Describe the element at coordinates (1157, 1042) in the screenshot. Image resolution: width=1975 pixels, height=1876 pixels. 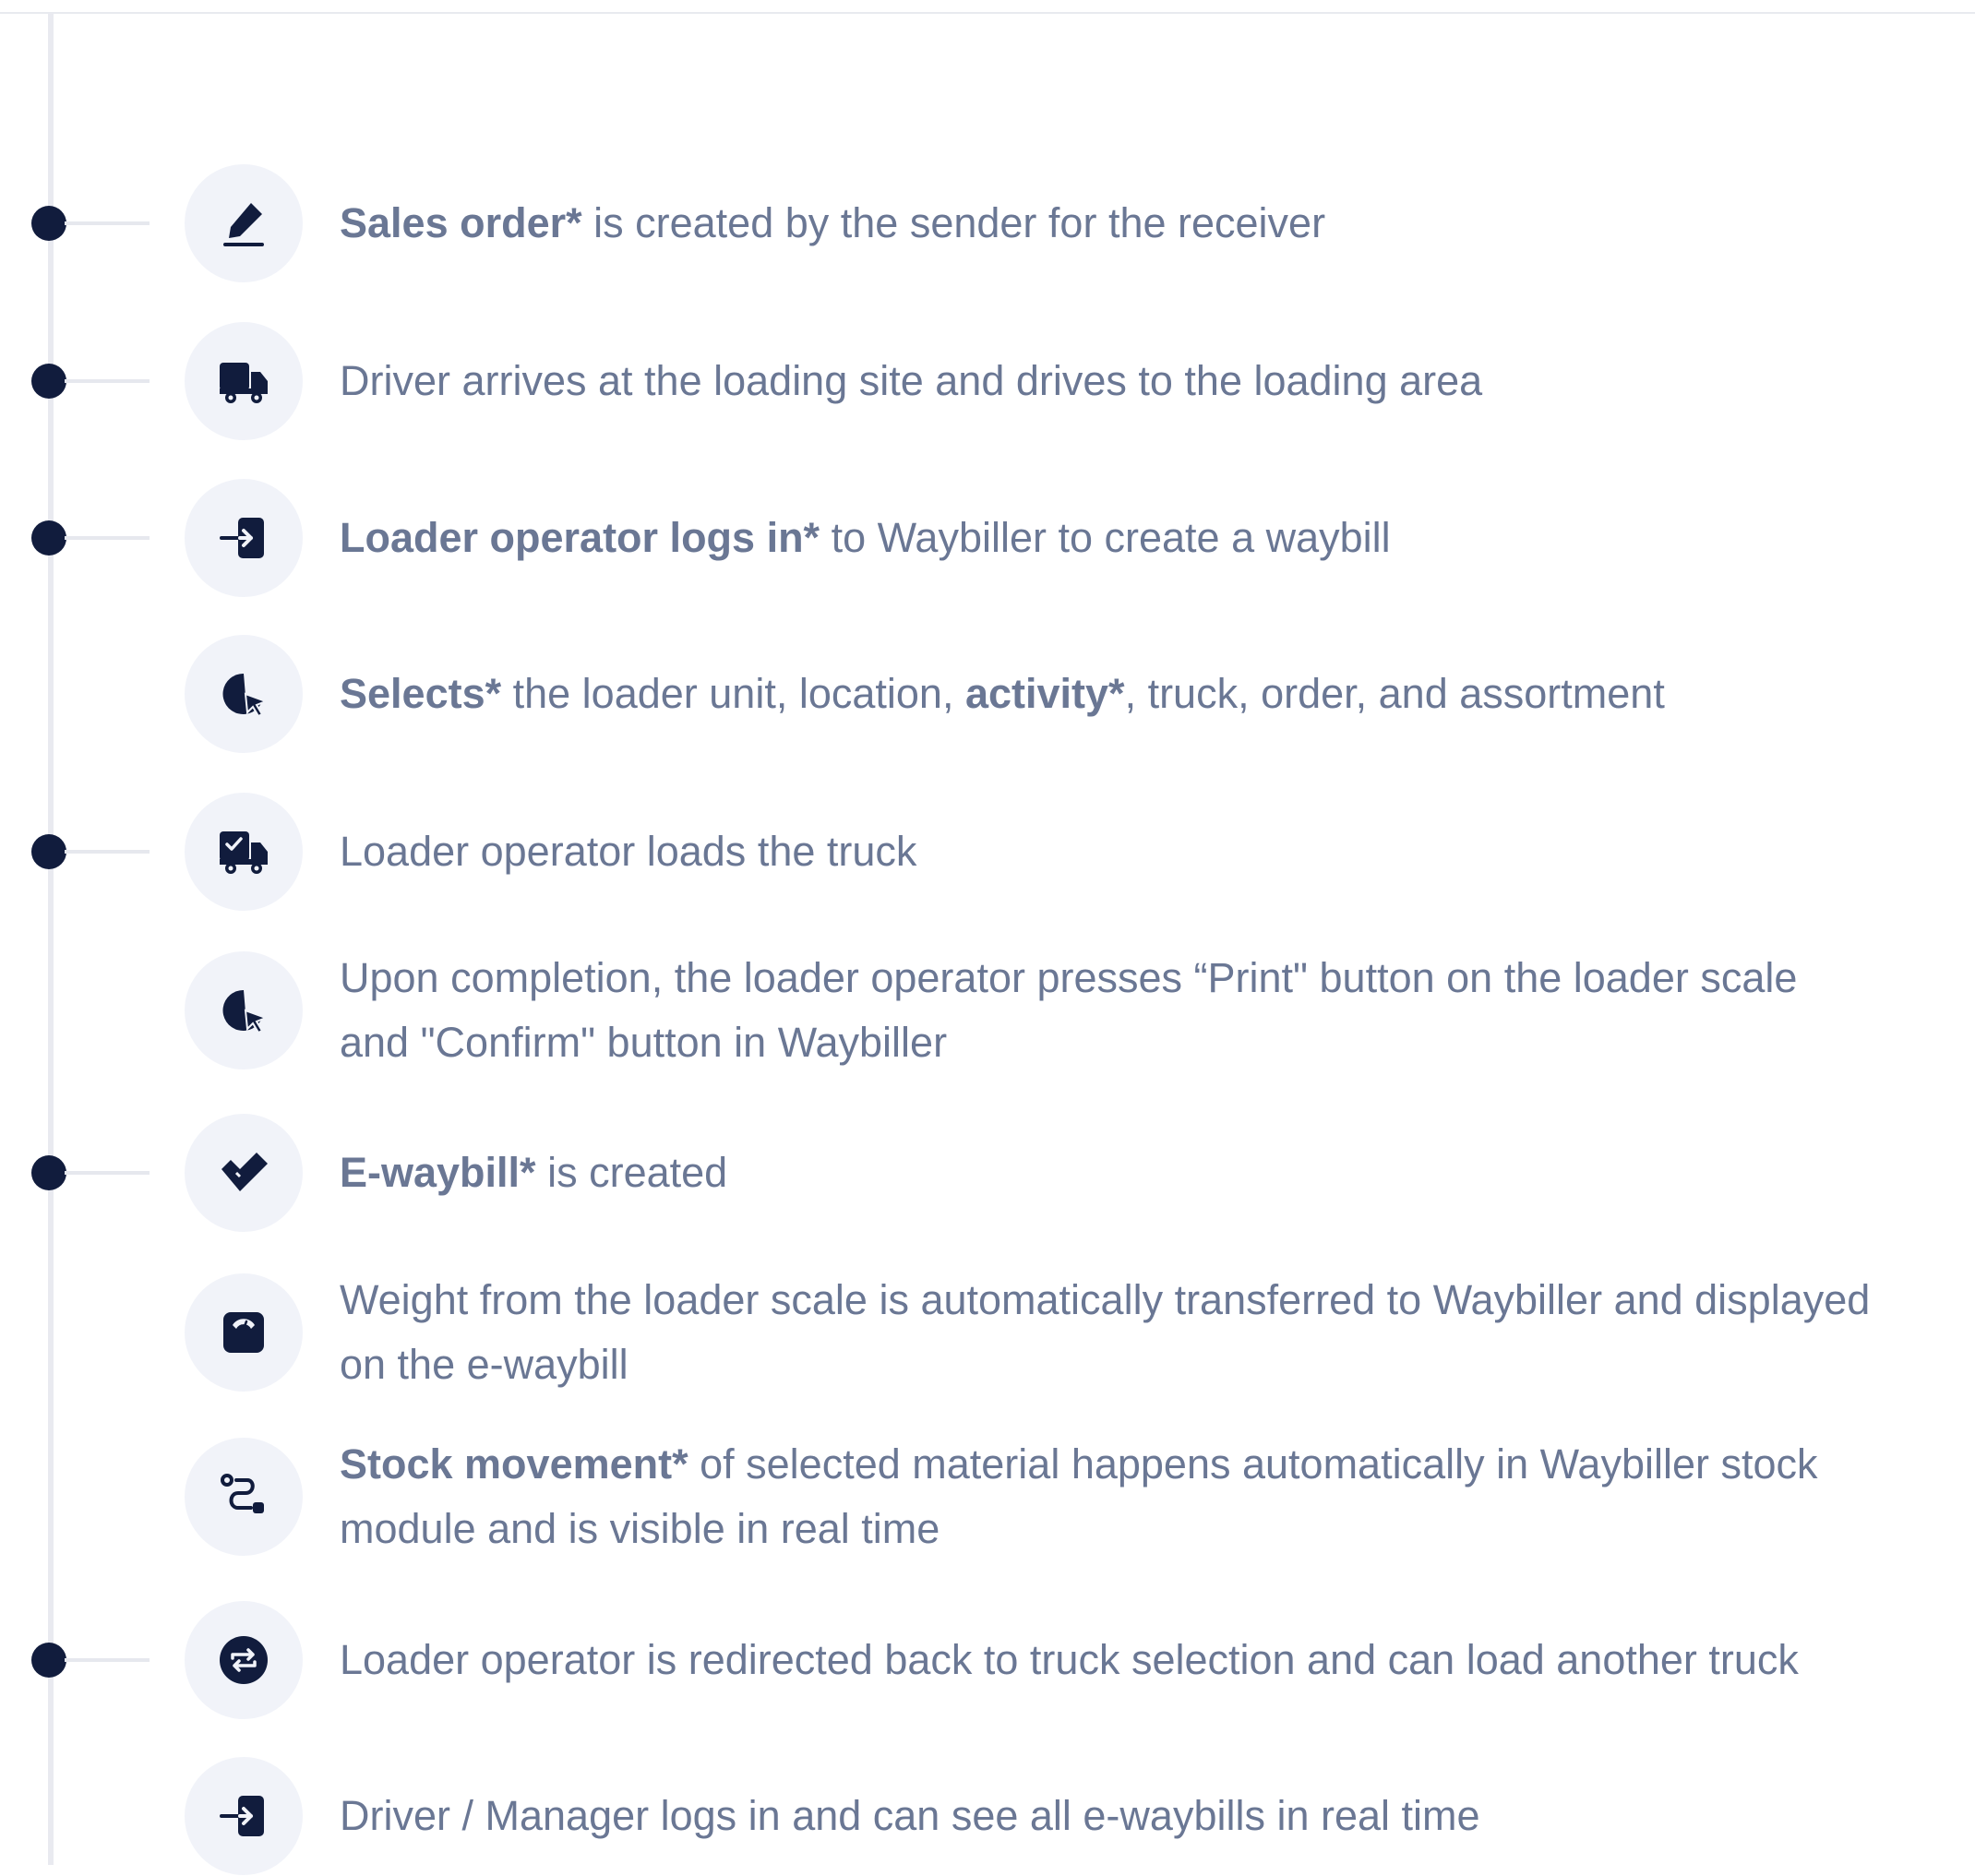
I see `step-description-line: and "Confirm" button in Waybiller` at that location.